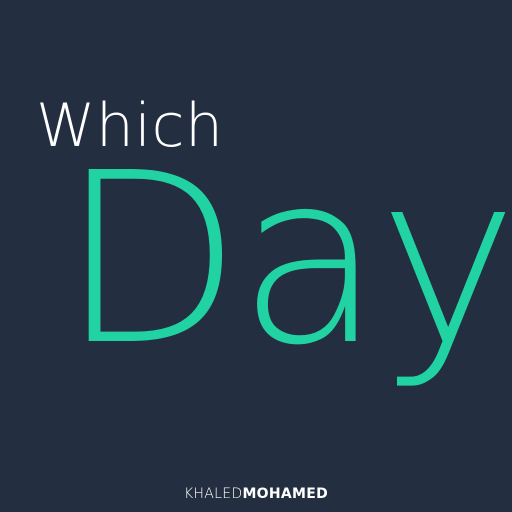  I want to click on author-last-name: MOHAMED, so click(285, 494).